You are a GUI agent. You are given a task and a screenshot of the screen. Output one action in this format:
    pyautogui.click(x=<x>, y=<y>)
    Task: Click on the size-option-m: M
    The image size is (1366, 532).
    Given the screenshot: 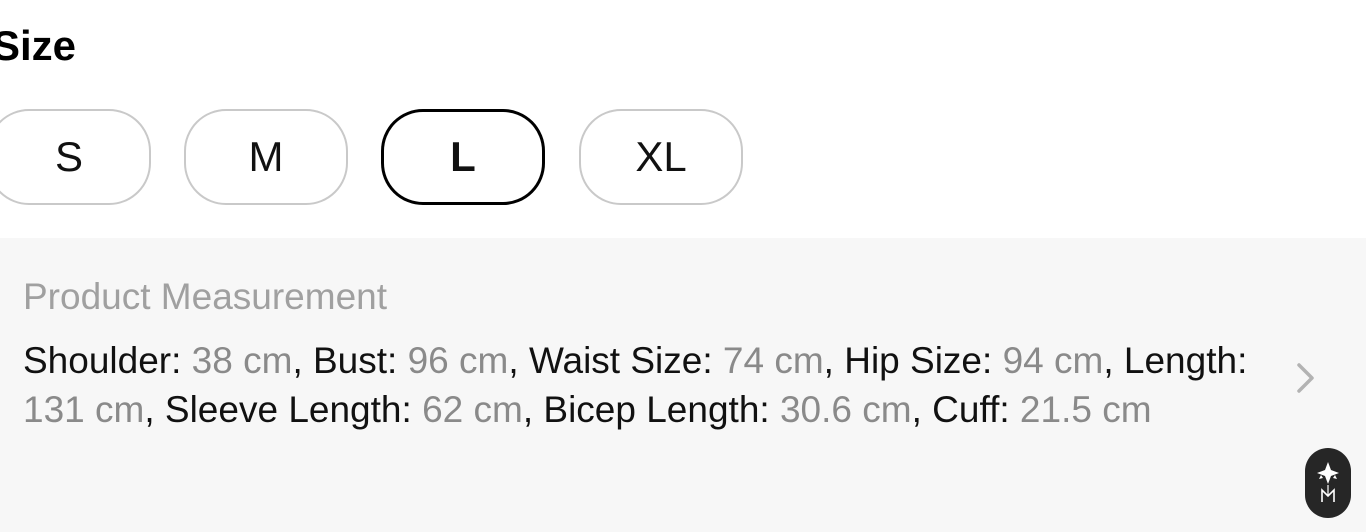 What is the action you would take?
    pyautogui.click(x=266, y=157)
    